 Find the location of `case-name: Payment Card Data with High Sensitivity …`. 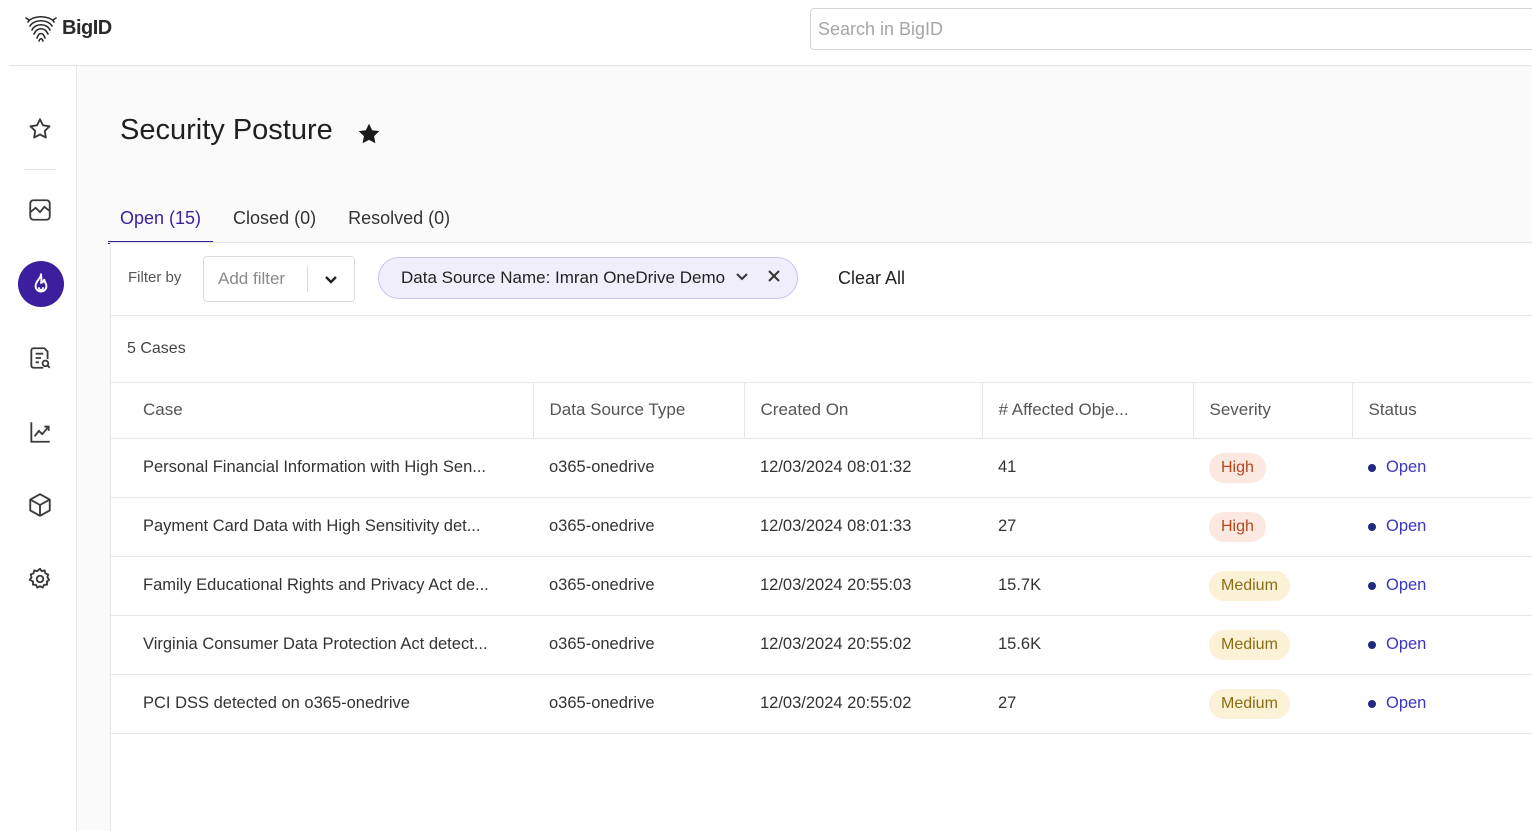

case-name: Payment Card Data with High Sensitivity … is located at coordinates (322, 527).